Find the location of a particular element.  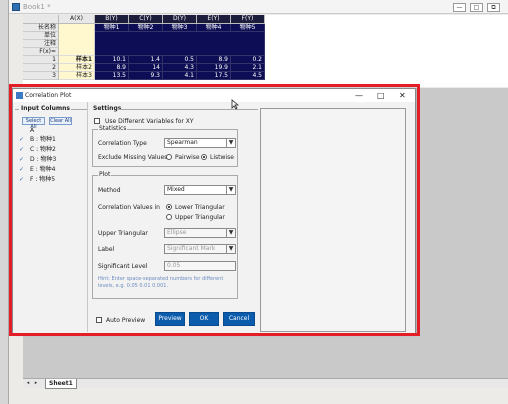

minimize-icon: — is located at coordinates (459, 7).